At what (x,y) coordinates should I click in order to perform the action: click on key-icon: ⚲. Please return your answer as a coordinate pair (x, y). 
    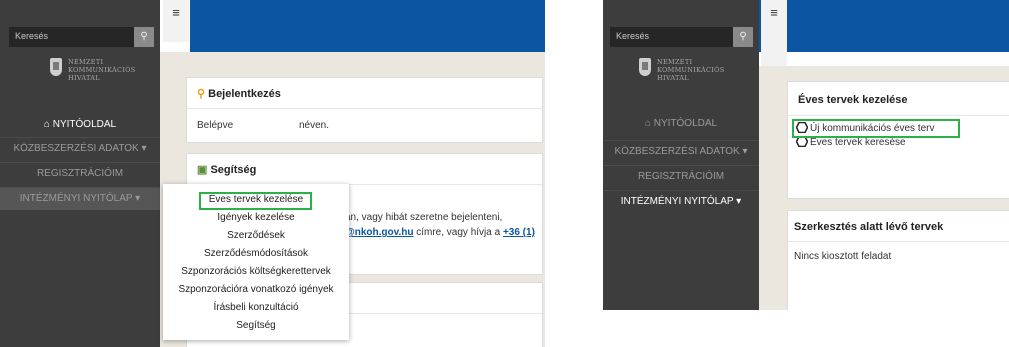
    Looking at the image, I should click on (201, 94).